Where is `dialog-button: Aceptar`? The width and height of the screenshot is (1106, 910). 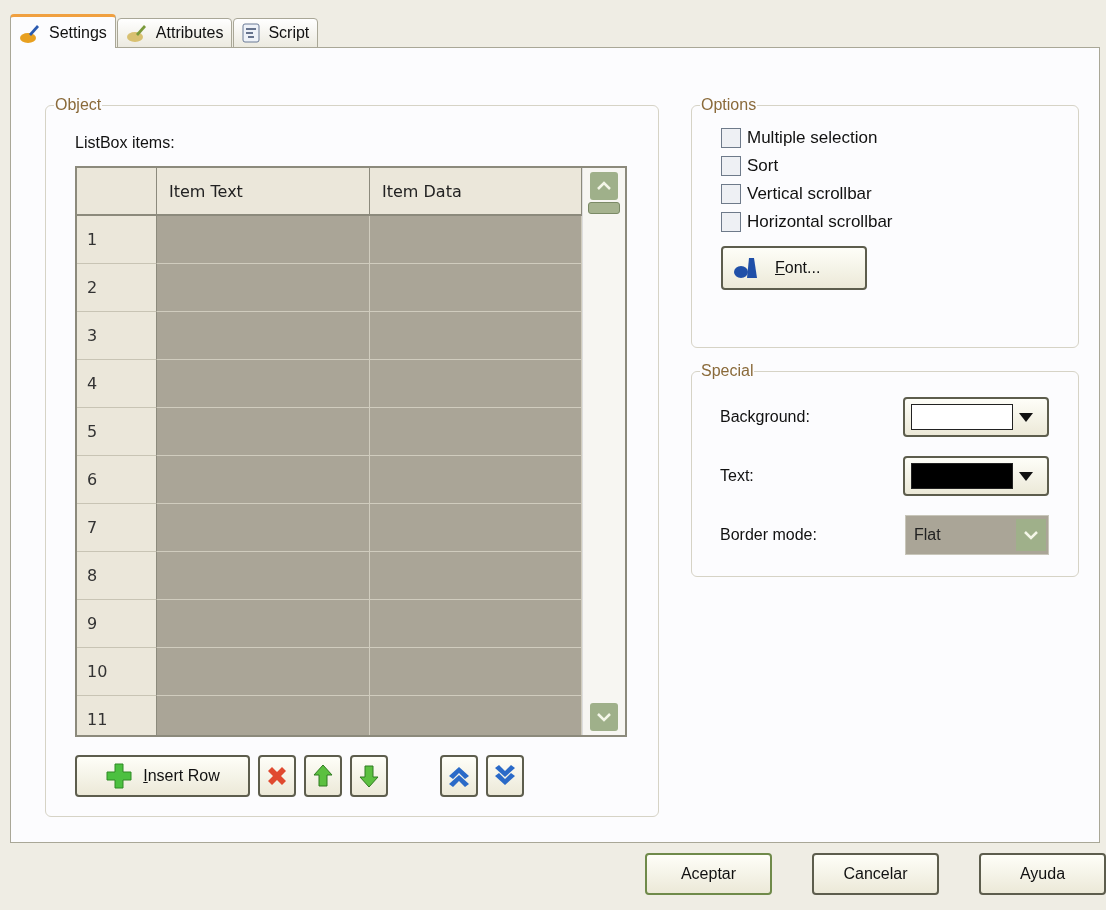 dialog-button: Aceptar is located at coordinates (708, 874).